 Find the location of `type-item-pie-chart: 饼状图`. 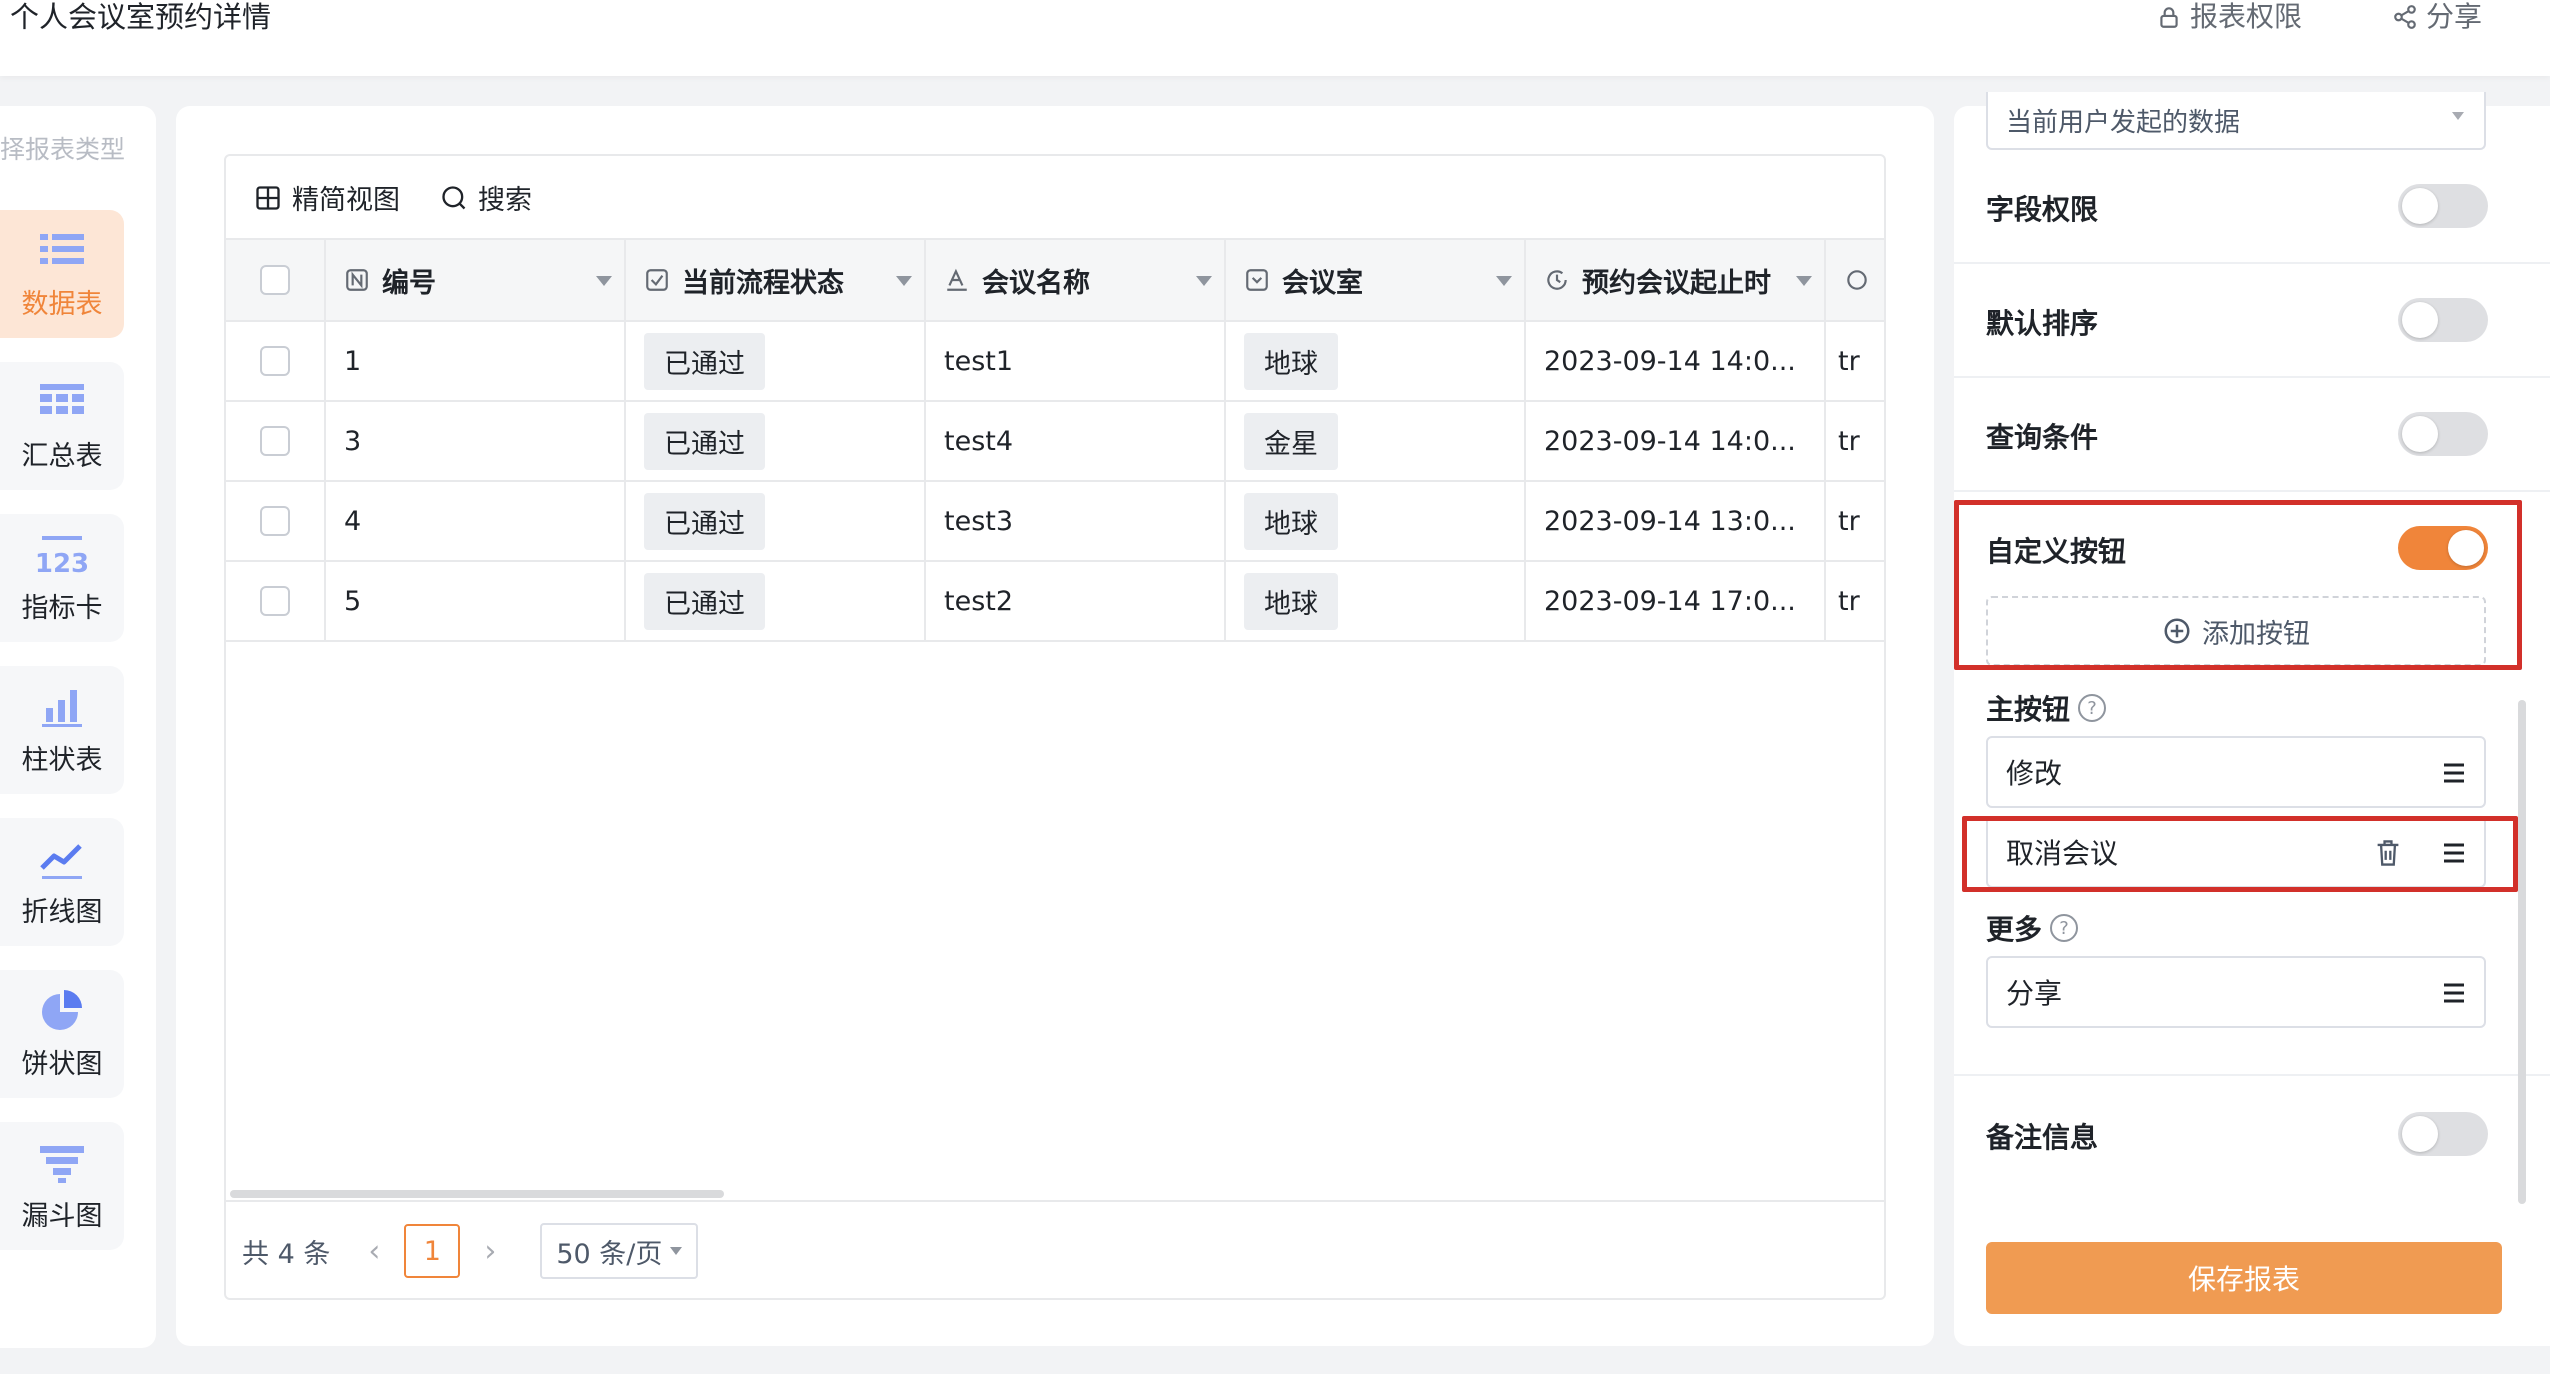

type-item-pie-chart: 饼状图 is located at coordinates (62, 1034).